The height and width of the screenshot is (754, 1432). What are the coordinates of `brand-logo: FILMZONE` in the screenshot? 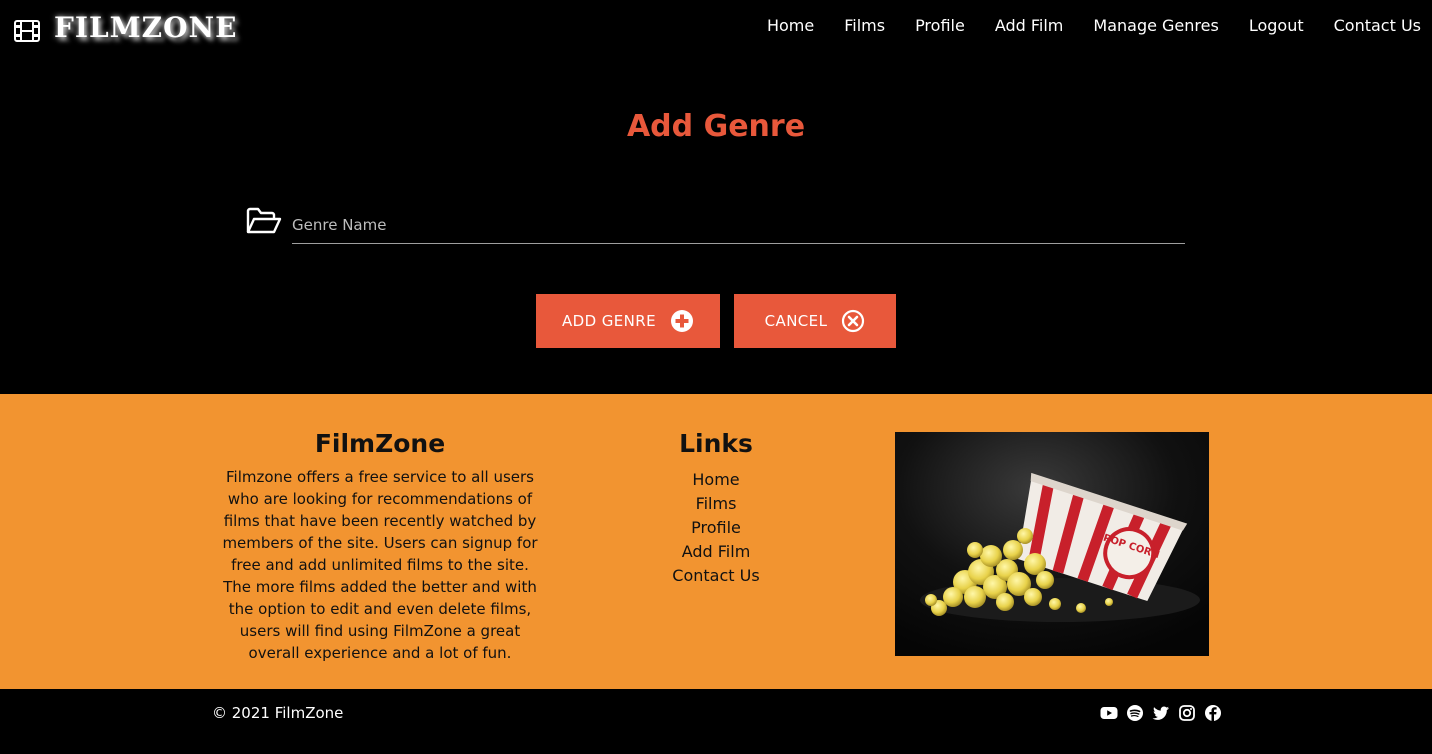 It's located at (125, 28).